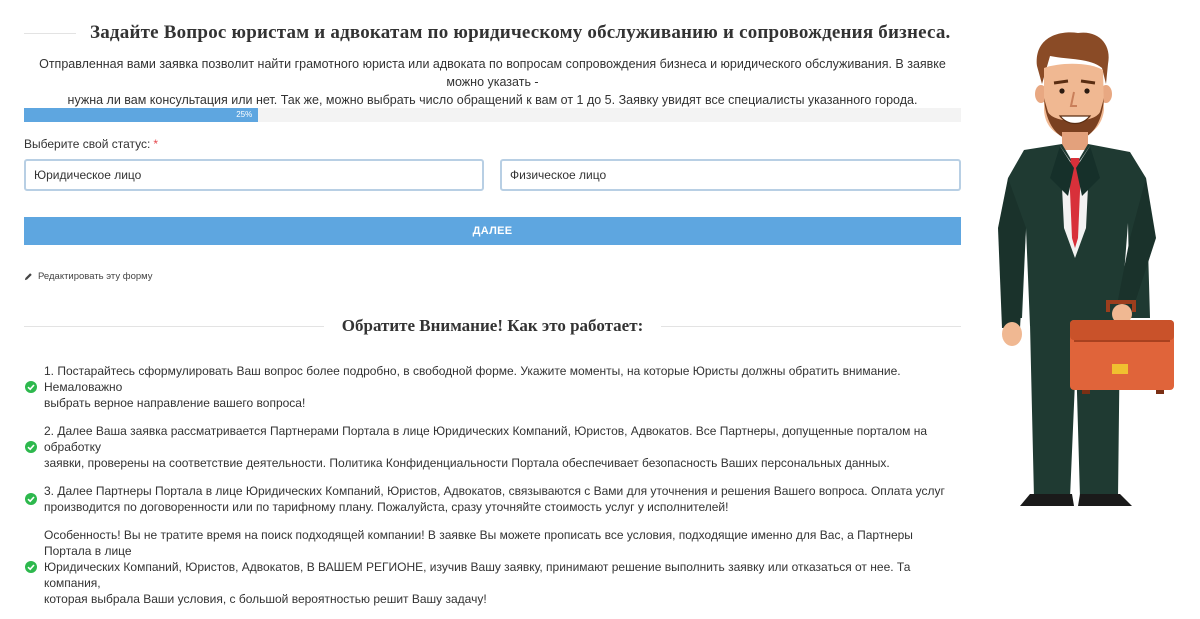 The image size is (1200, 619). I want to click on status-label-text: Выберите свой статус:, so click(87, 144).